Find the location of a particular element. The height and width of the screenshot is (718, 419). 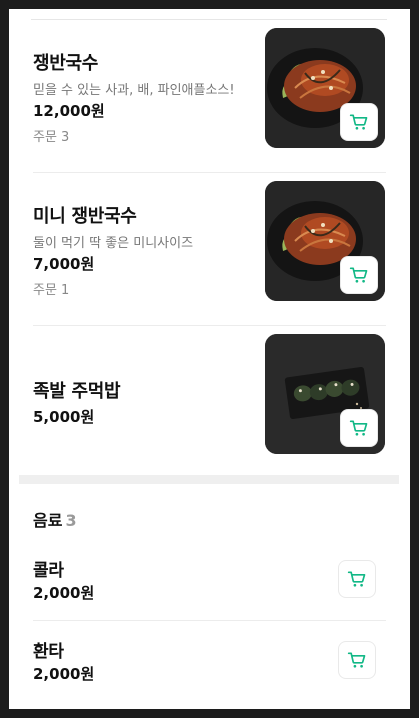

menu-item-price: 7,000원 is located at coordinates (64, 264).